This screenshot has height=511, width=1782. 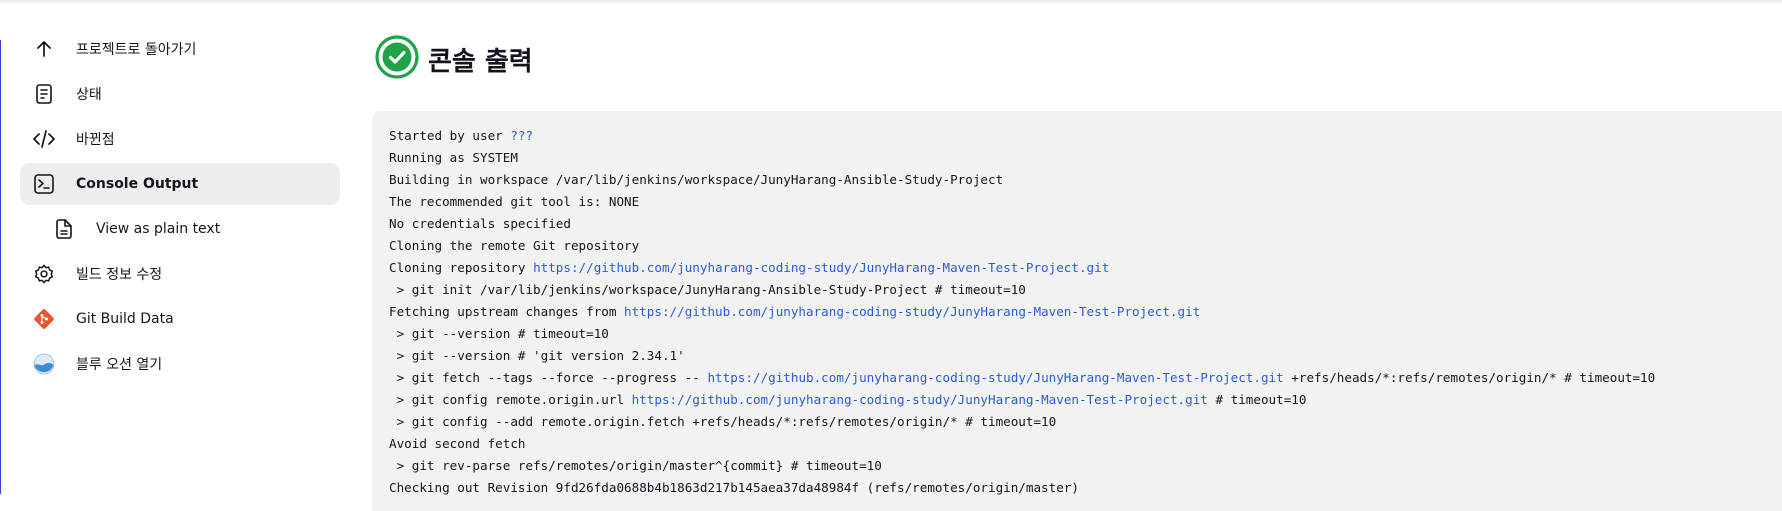 I want to click on page-header: 콘솔 출력, so click(x=453, y=59).